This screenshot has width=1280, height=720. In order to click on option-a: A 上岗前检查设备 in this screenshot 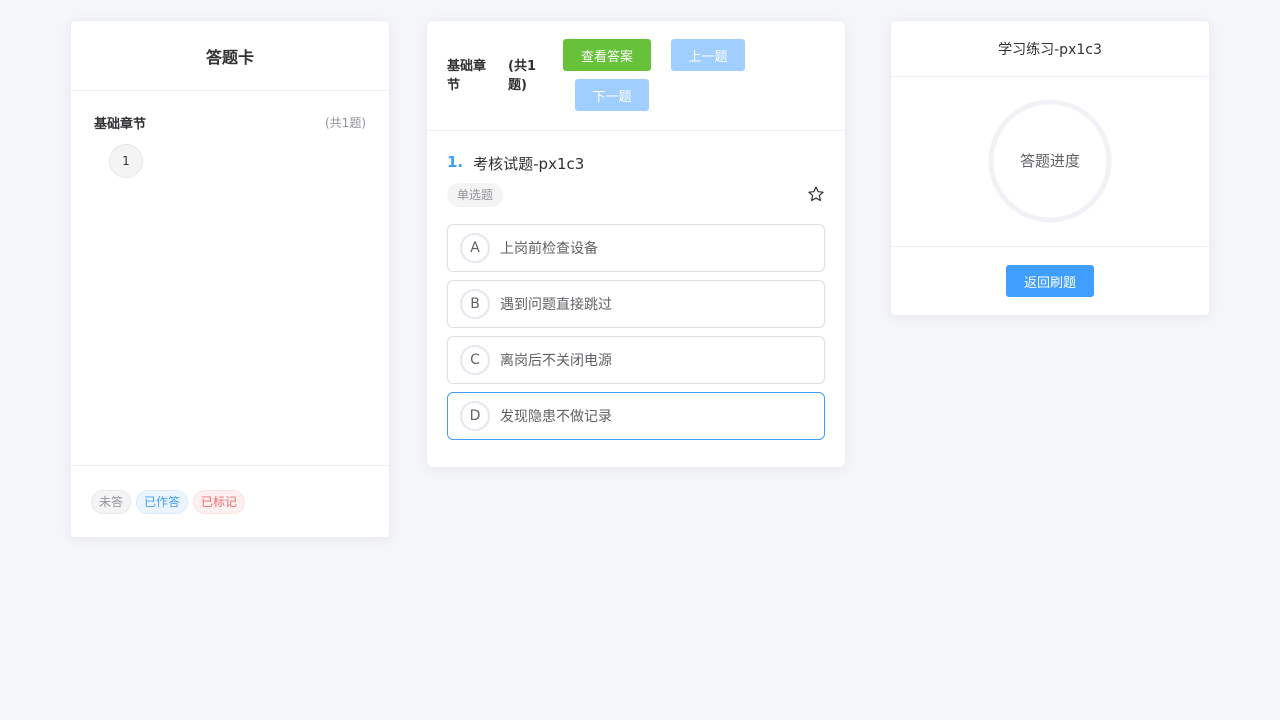, I will do `click(636, 248)`.